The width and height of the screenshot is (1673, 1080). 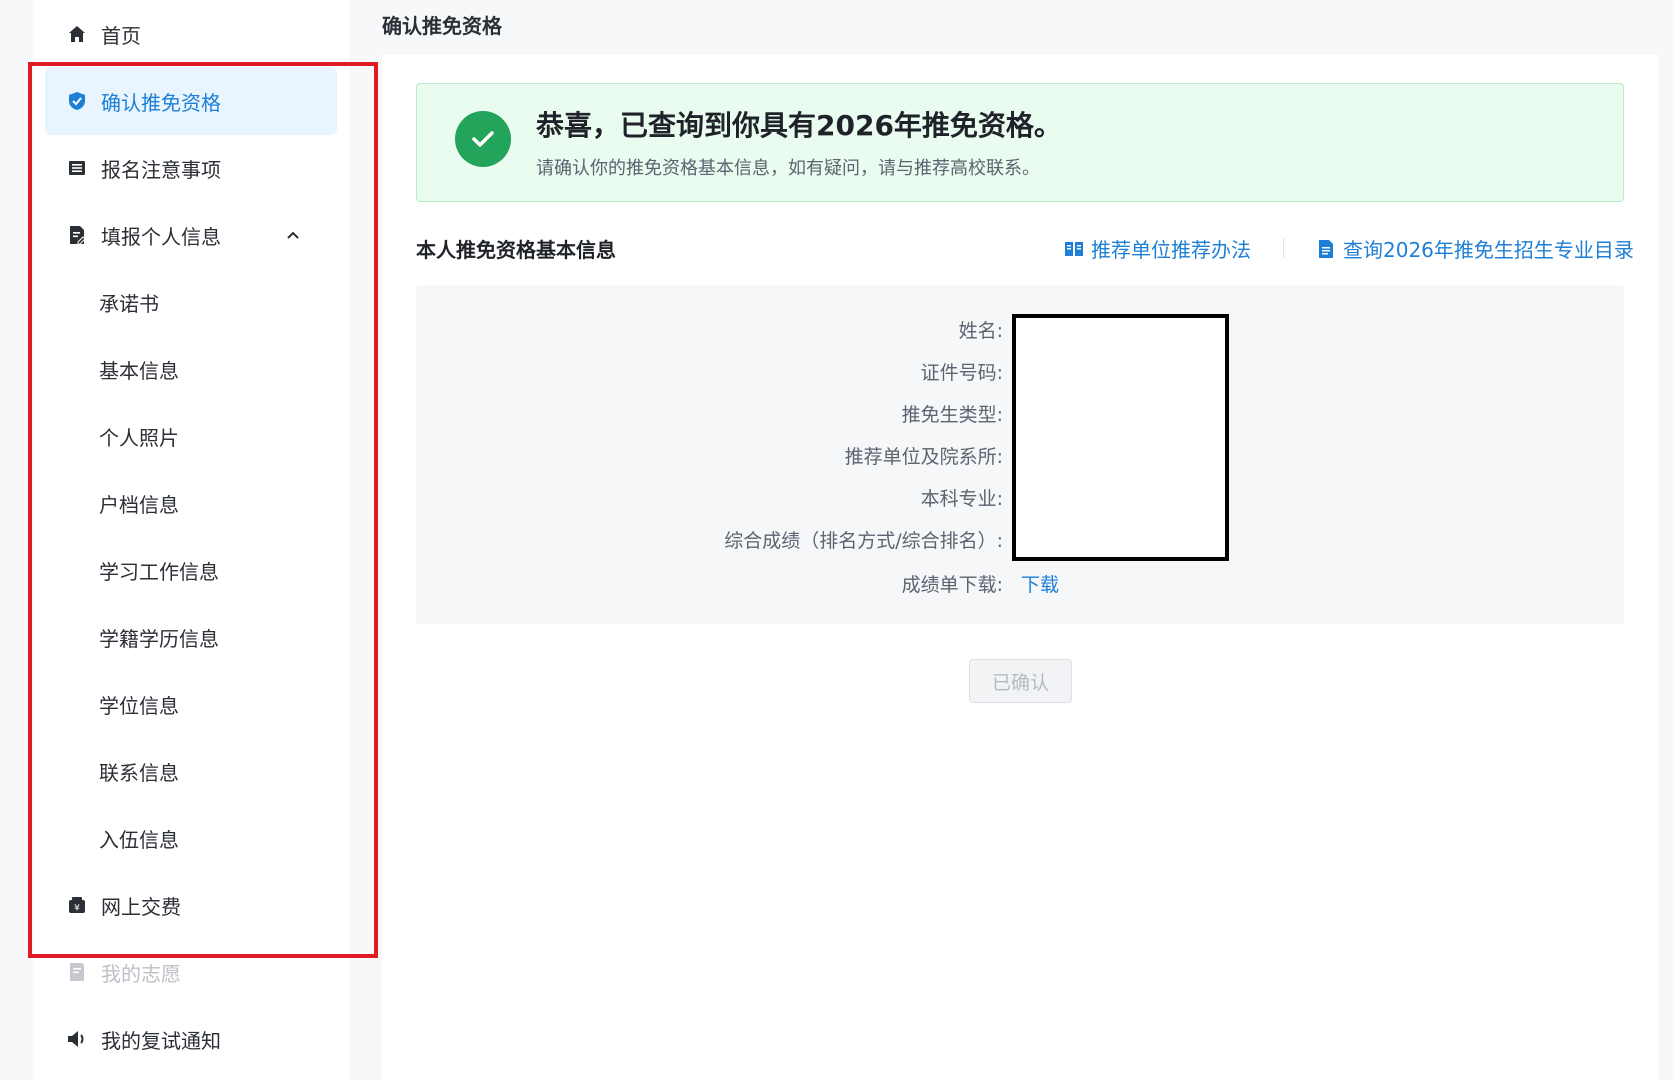 I want to click on redacted-values-box, so click(x=1120, y=437).